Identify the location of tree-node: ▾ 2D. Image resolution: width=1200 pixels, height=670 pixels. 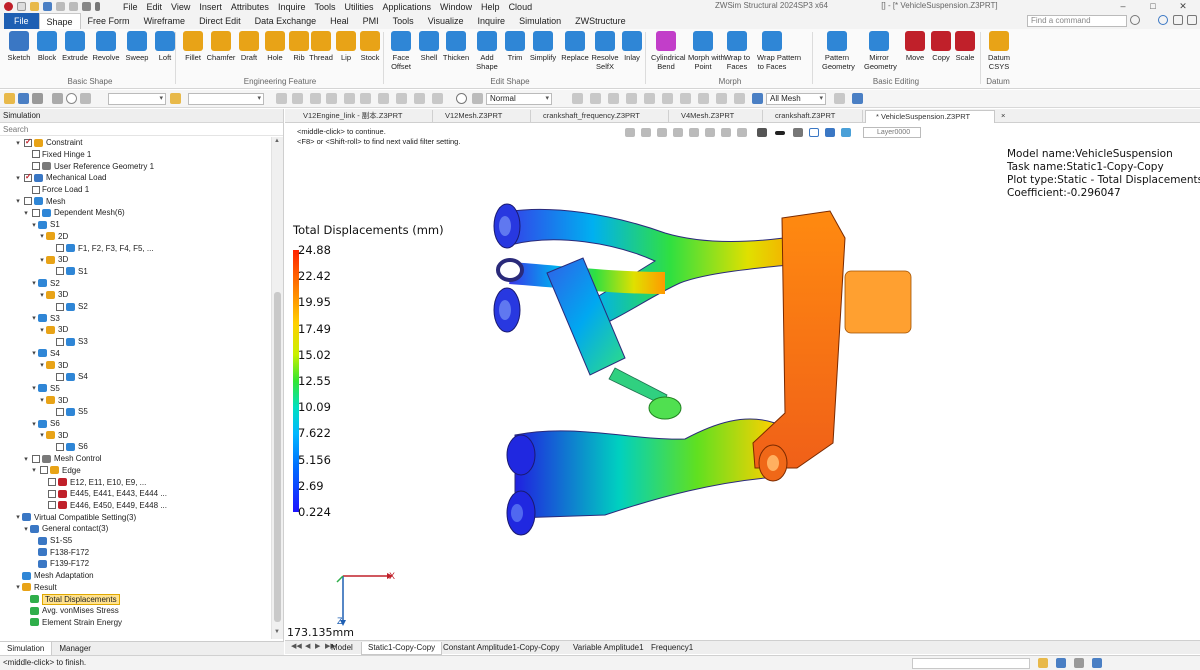
(53, 237).